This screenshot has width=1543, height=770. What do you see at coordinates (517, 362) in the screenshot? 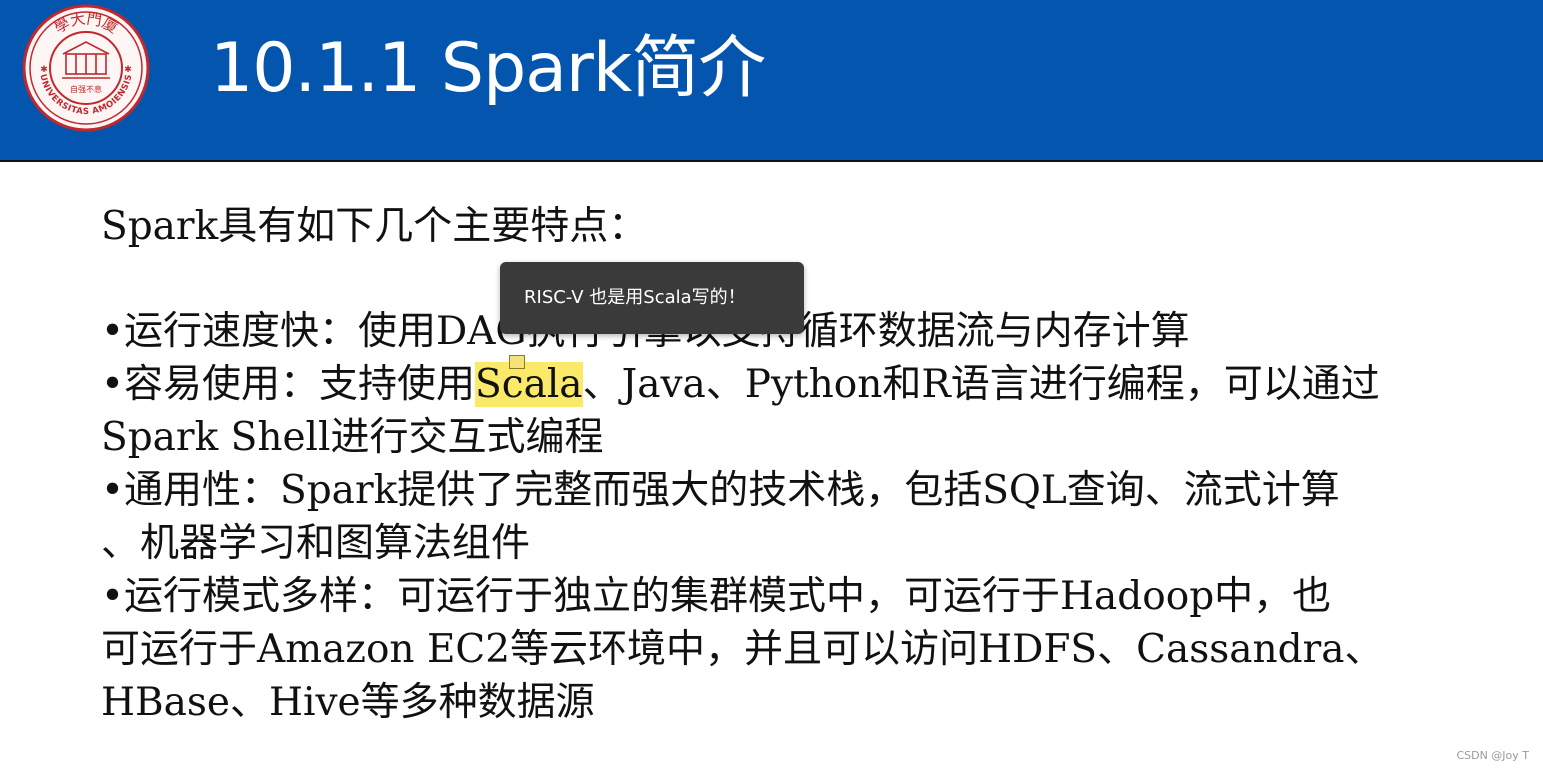
I see `comment-marker-icon` at bounding box center [517, 362].